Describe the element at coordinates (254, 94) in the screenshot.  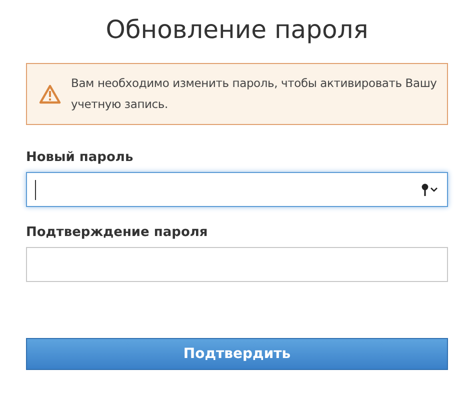
I see `alert-message: Вам необходимо изменить пароль, чтобы активировать Вашу учетную запись.` at that location.